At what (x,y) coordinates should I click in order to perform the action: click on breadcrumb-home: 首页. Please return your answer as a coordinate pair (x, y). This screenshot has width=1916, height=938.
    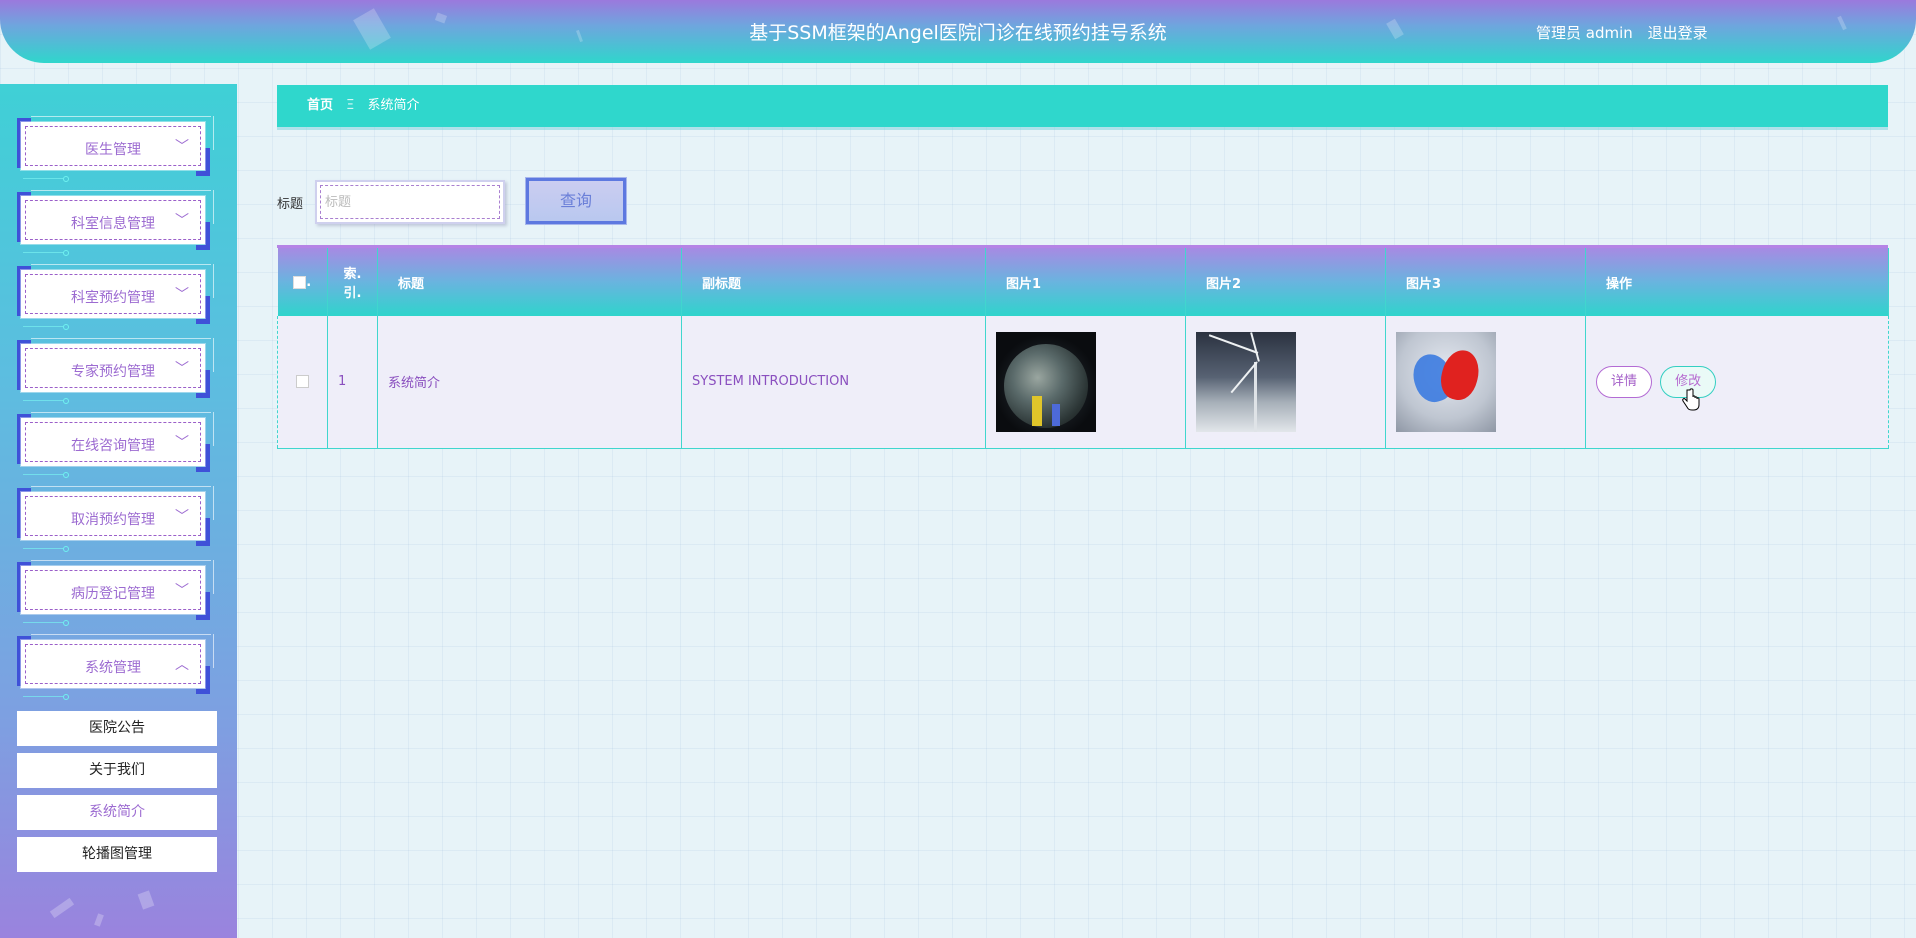
    Looking at the image, I should click on (320, 105).